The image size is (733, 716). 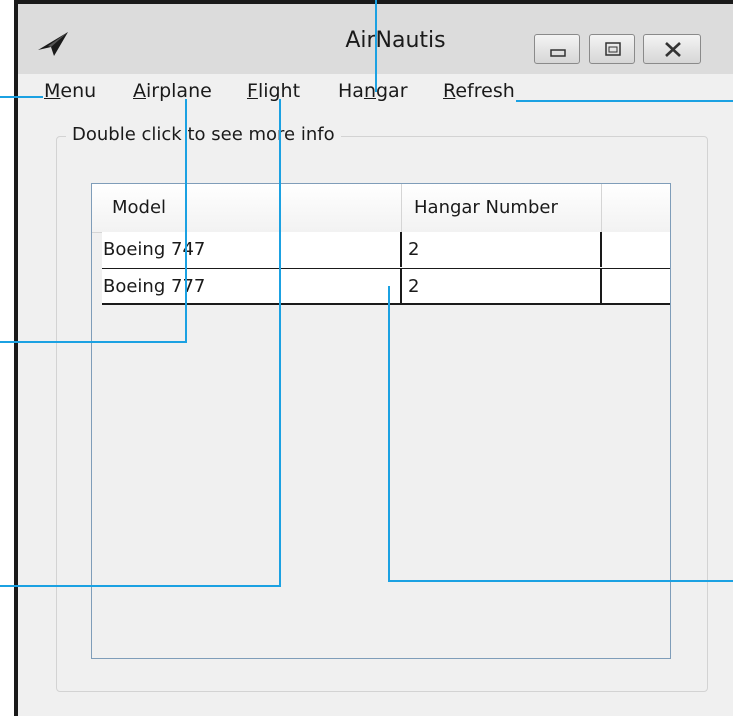 I want to click on menu-item-menu: Menu, so click(x=70, y=91).